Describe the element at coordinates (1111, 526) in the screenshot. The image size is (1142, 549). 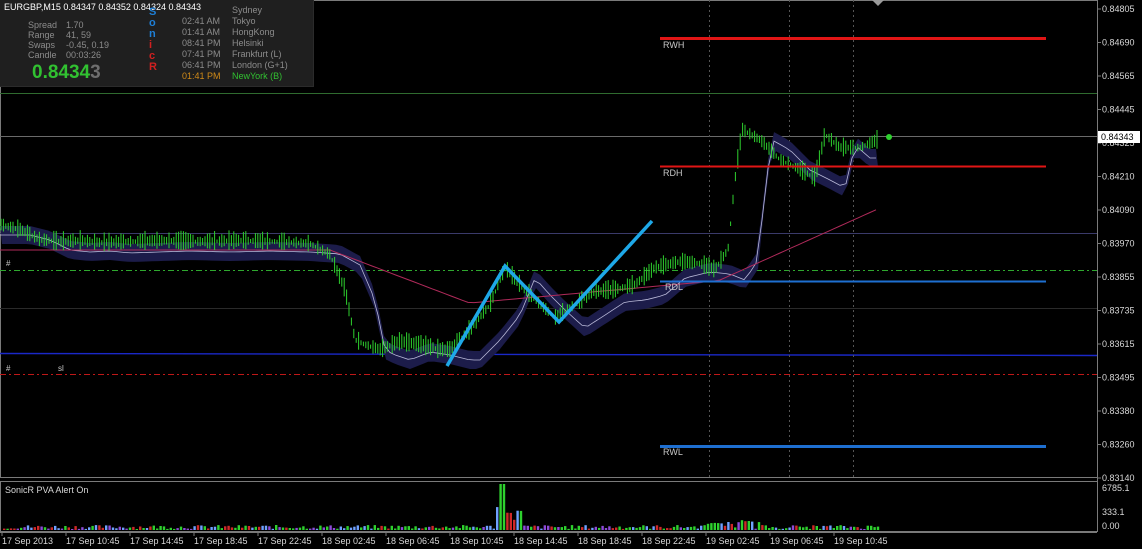
I see `vol-axis-bottom: 0.00` at that location.